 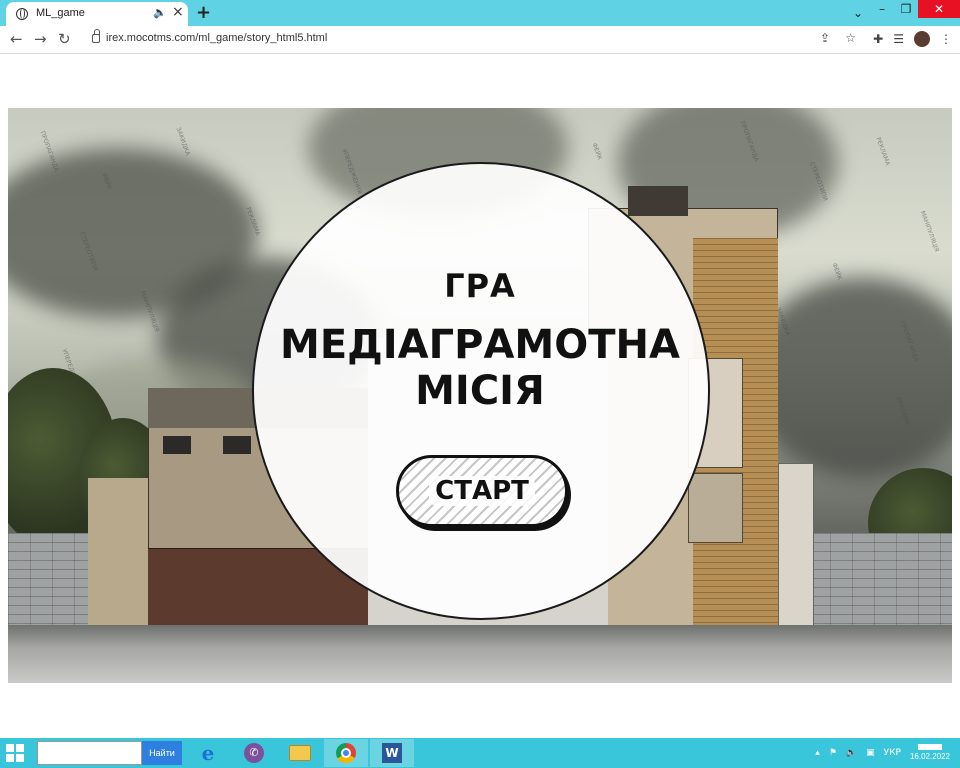 What do you see at coordinates (178, 12) in the screenshot?
I see `close-tab-icon: ×` at bounding box center [178, 12].